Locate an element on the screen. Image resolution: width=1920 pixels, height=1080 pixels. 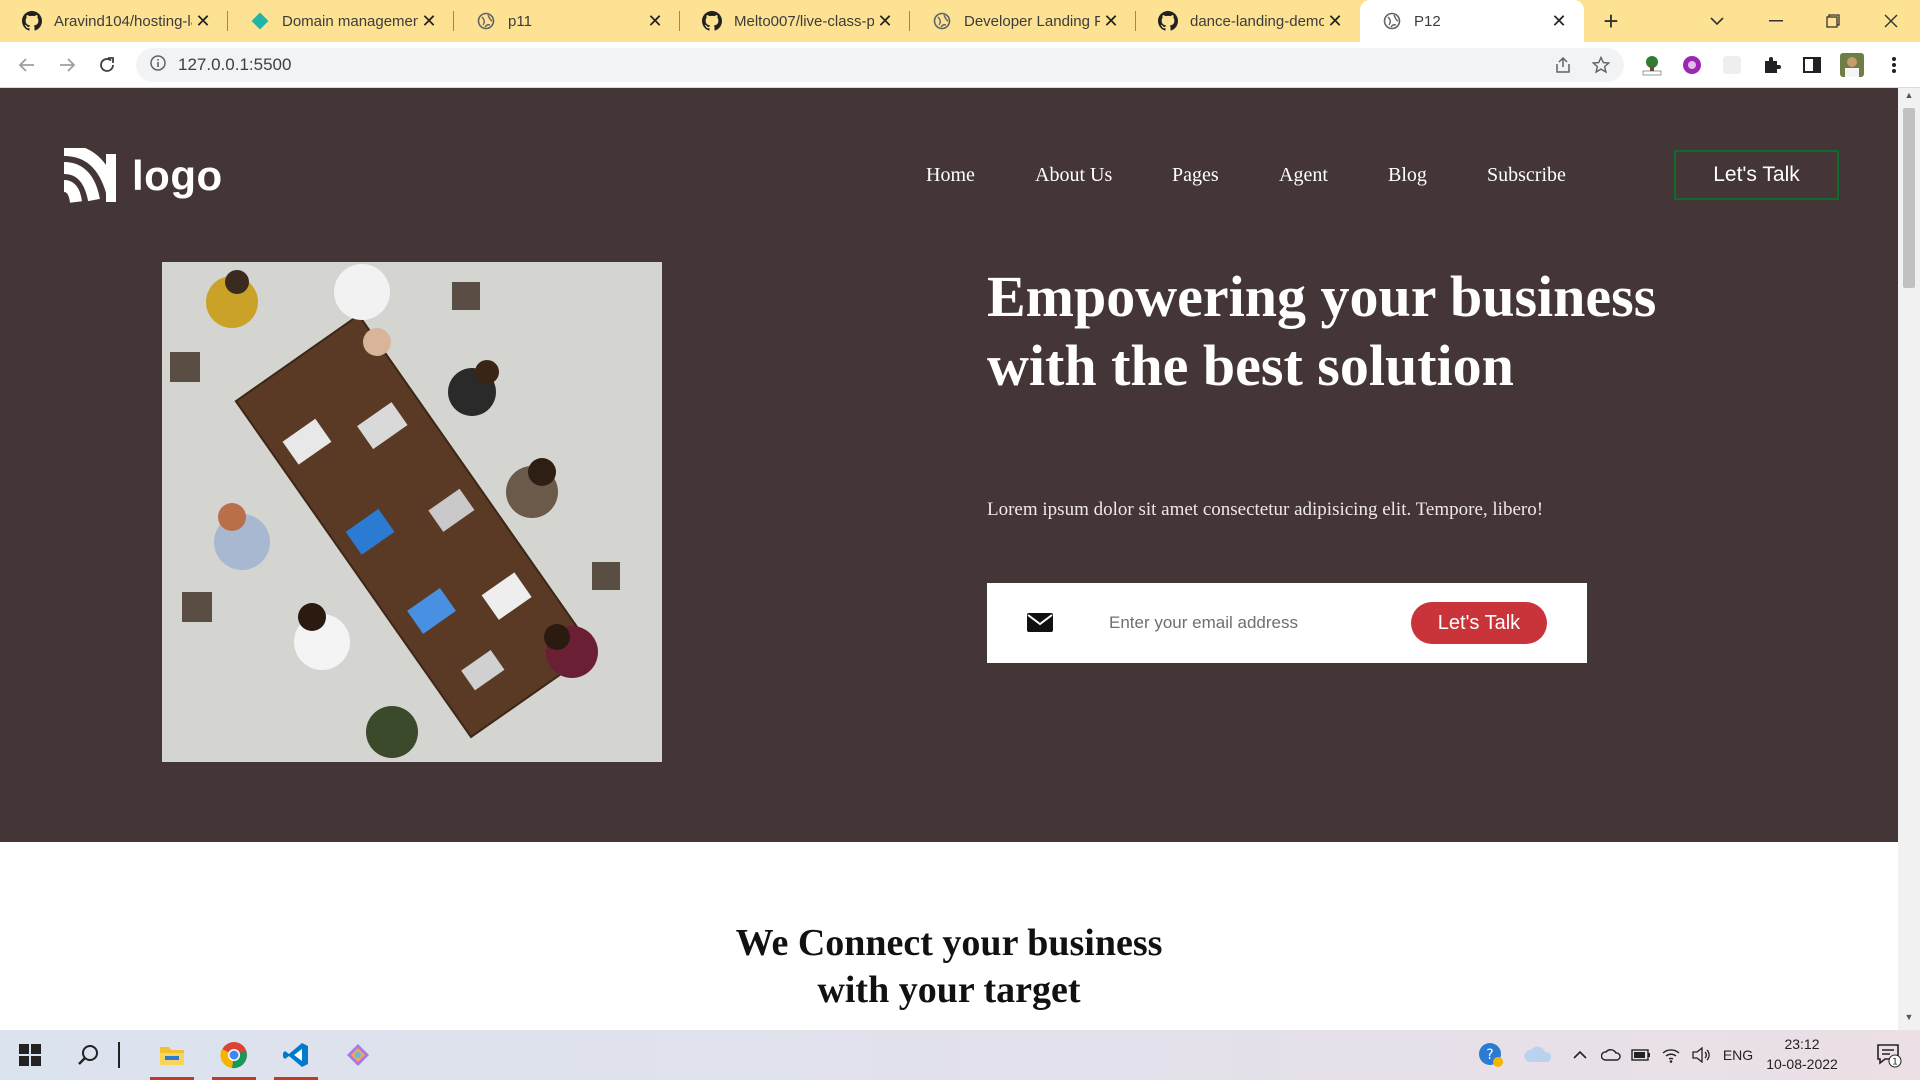
onedrive-cloud-icon is located at coordinates (1538, 1055).